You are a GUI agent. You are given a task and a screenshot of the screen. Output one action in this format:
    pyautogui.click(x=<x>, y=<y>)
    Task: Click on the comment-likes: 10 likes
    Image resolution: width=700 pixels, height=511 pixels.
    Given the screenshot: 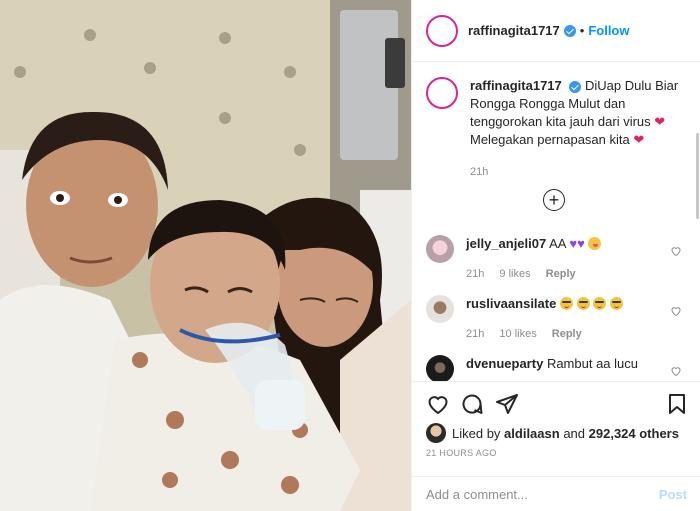 What is the action you would take?
    pyautogui.click(x=517, y=334)
    